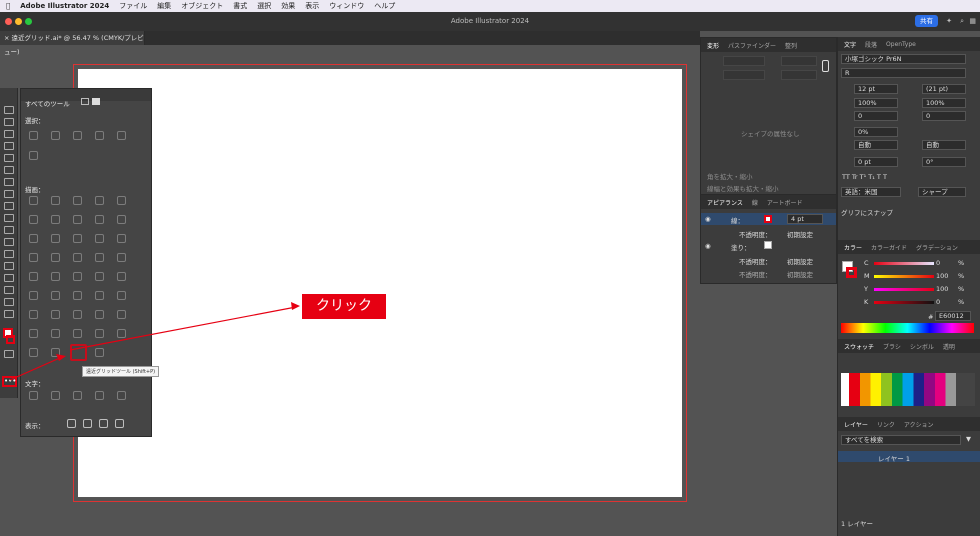 The width and height of the screenshot is (980, 536). Describe the element at coordinates (961, 302) in the screenshot. I see `black-unit: %` at that location.